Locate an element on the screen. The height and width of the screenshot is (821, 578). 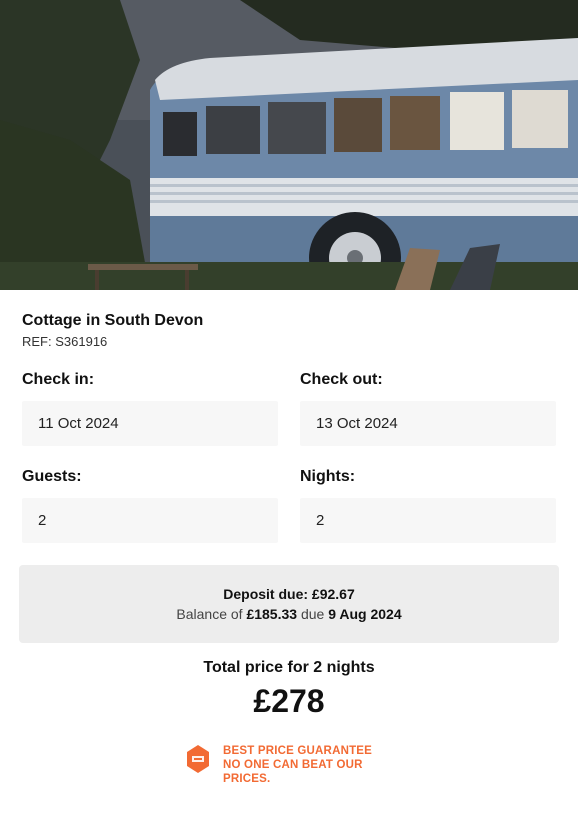
guarantee-line-2: NO ONE CAN BEAT OUR is located at coordinates (293, 765).